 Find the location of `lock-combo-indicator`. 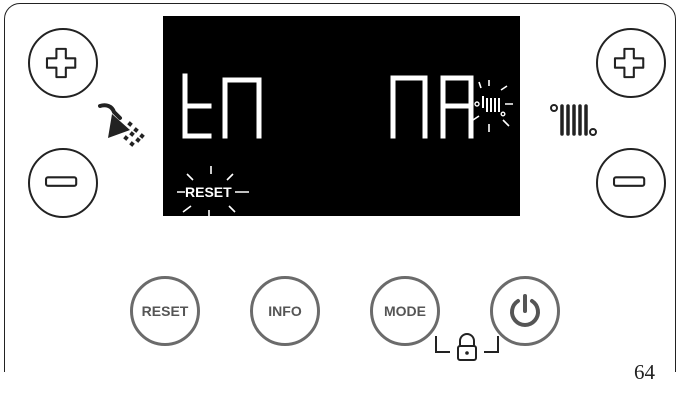

lock-combo-indicator is located at coordinates (467, 347).